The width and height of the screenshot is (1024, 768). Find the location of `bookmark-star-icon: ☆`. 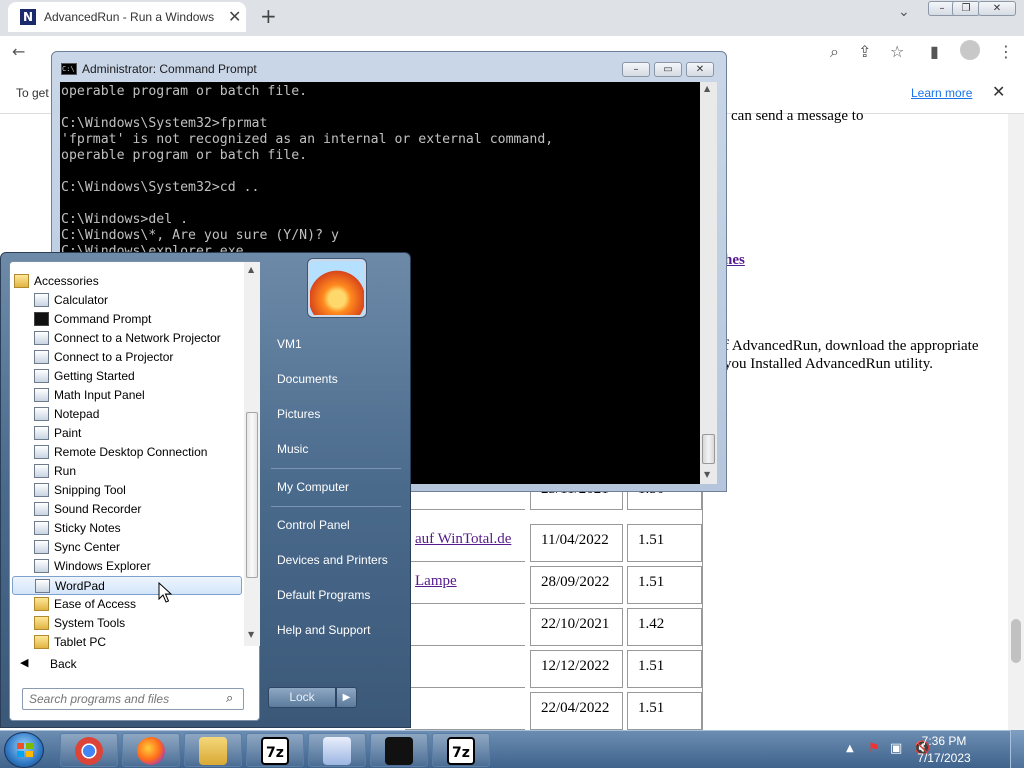

bookmark-star-icon: ☆ is located at coordinates (897, 51).